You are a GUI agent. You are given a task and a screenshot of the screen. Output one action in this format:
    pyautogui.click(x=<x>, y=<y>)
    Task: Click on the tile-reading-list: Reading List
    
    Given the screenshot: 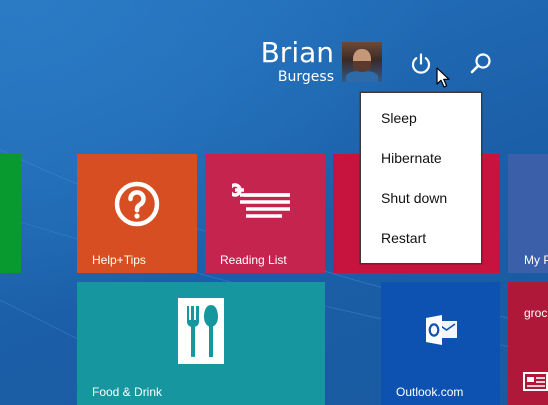 What is the action you would take?
    pyautogui.click(x=265, y=213)
    